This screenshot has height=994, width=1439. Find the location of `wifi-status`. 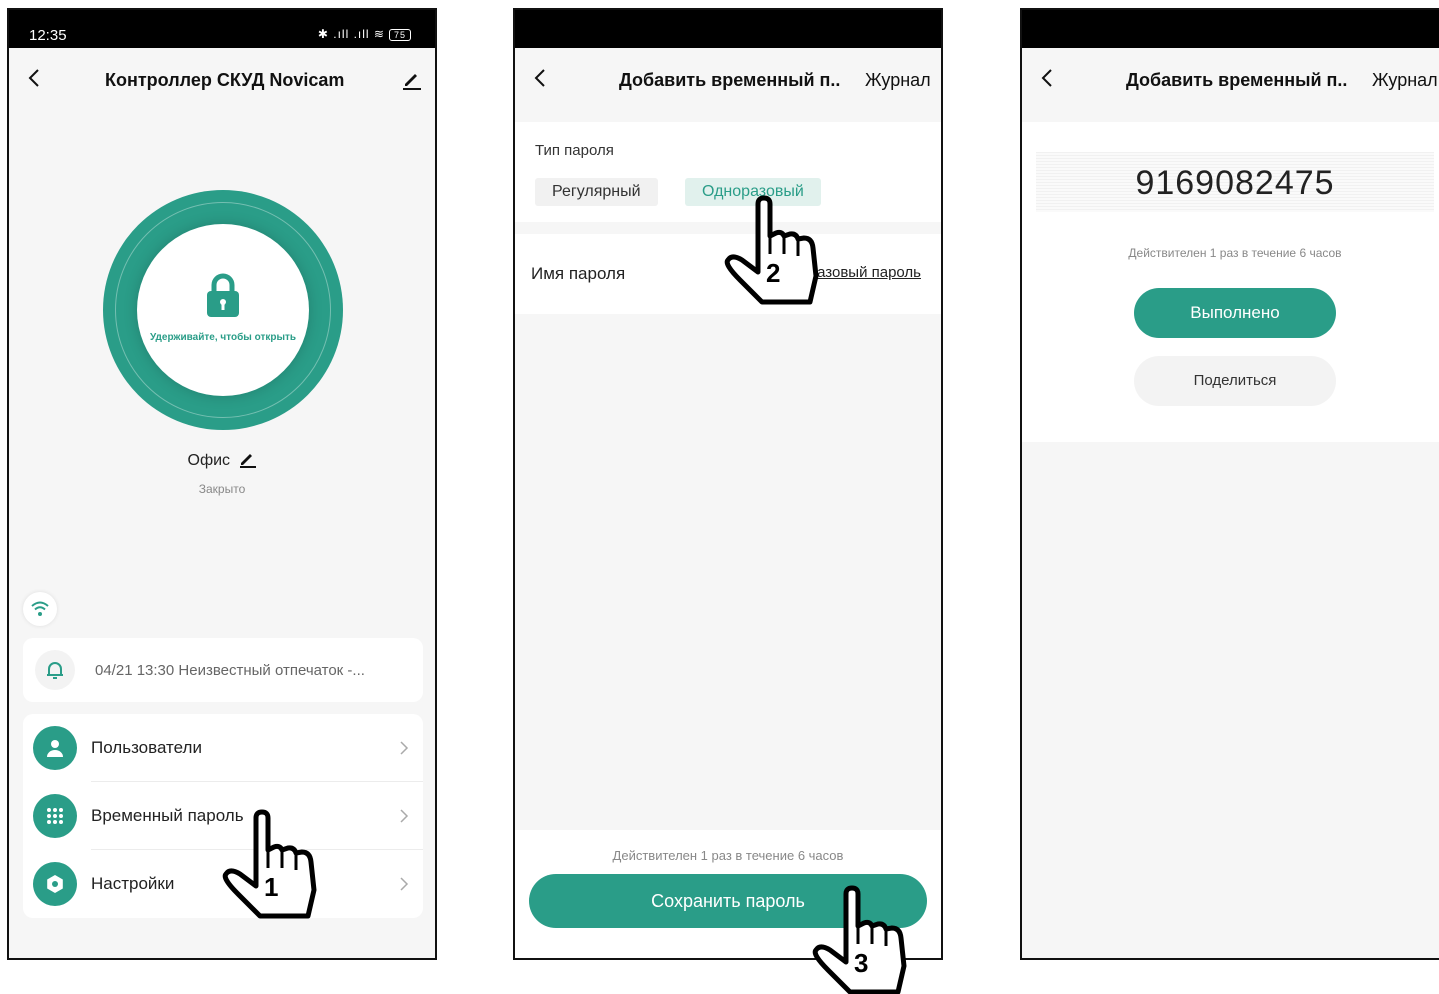

wifi-status is located at coordinates (40, 609).